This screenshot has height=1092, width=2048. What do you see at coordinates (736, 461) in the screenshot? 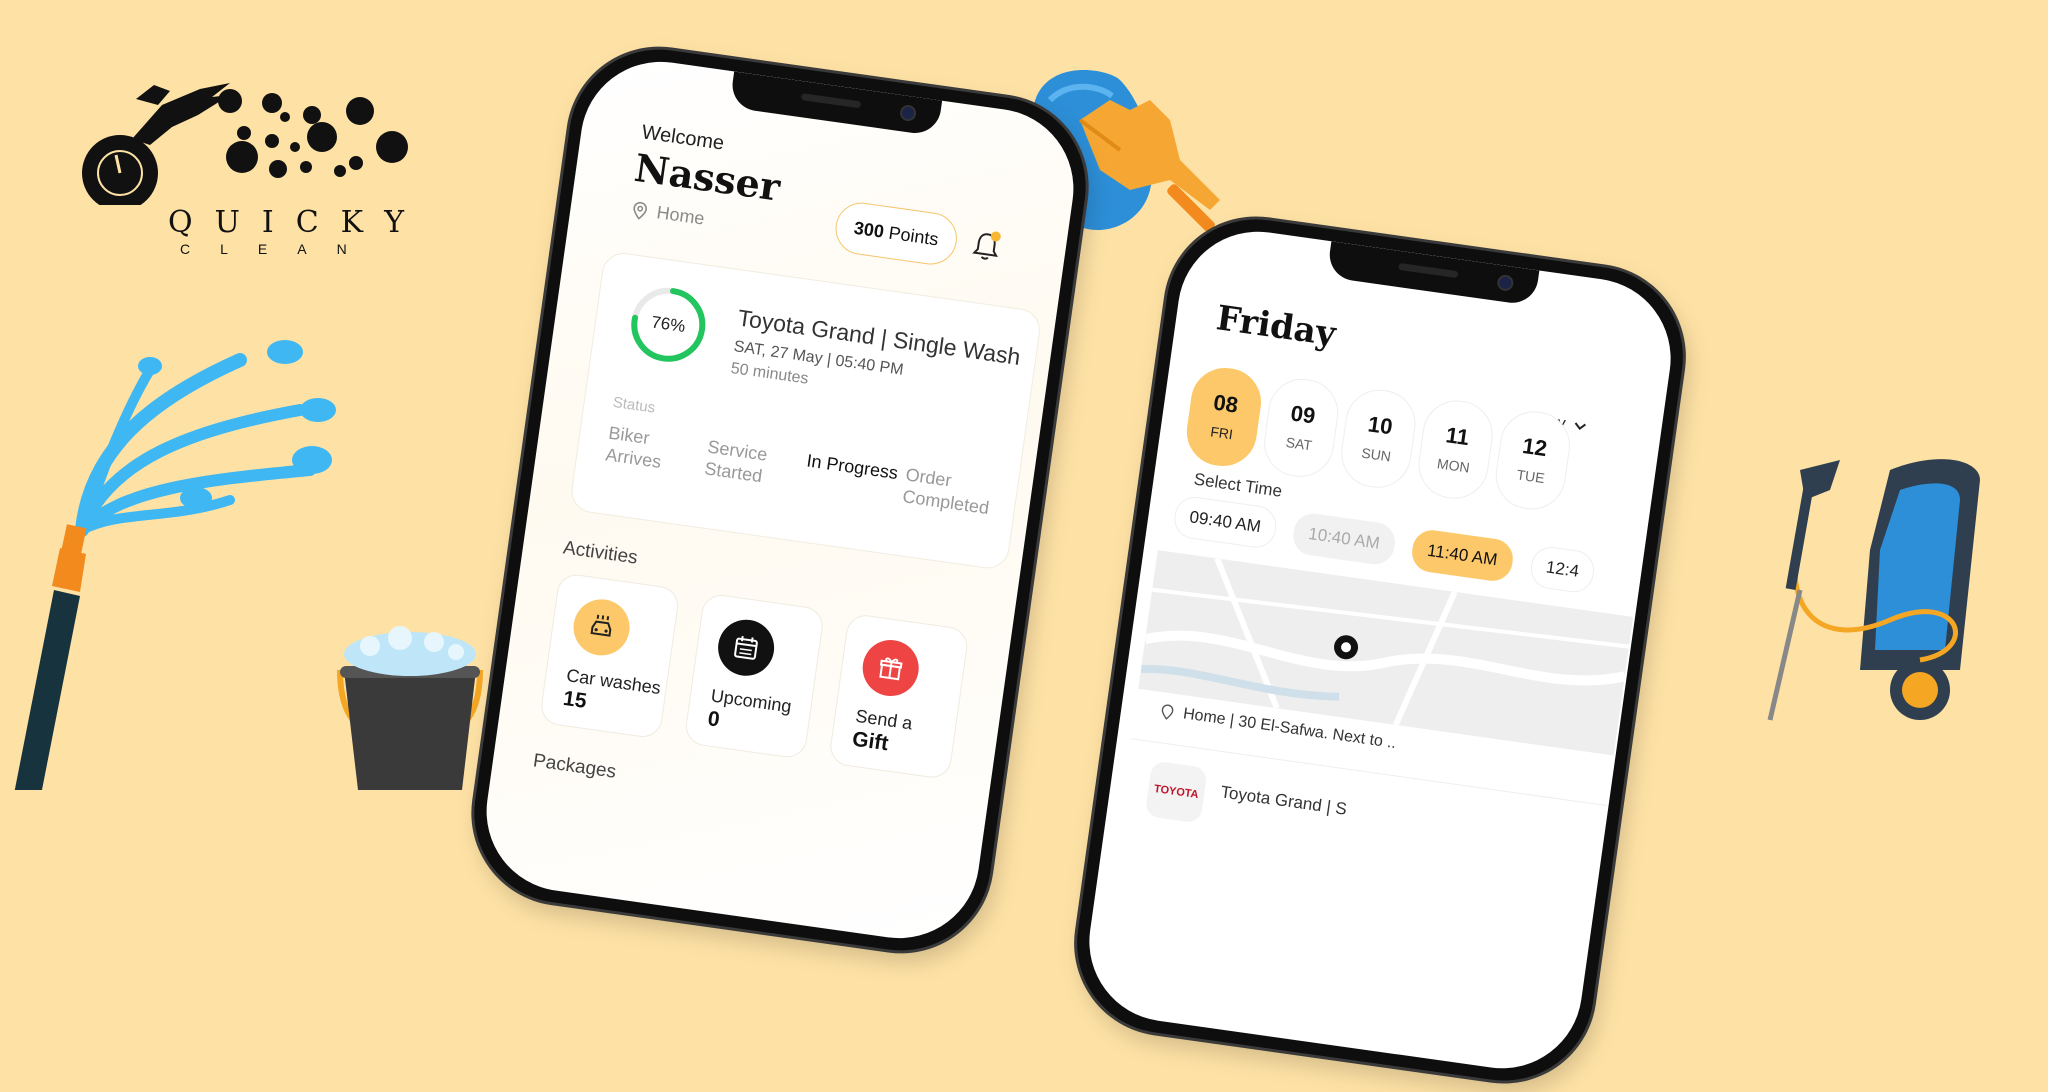
I see `status-step-service-started: Service Started` at bounding box center [736, 461].